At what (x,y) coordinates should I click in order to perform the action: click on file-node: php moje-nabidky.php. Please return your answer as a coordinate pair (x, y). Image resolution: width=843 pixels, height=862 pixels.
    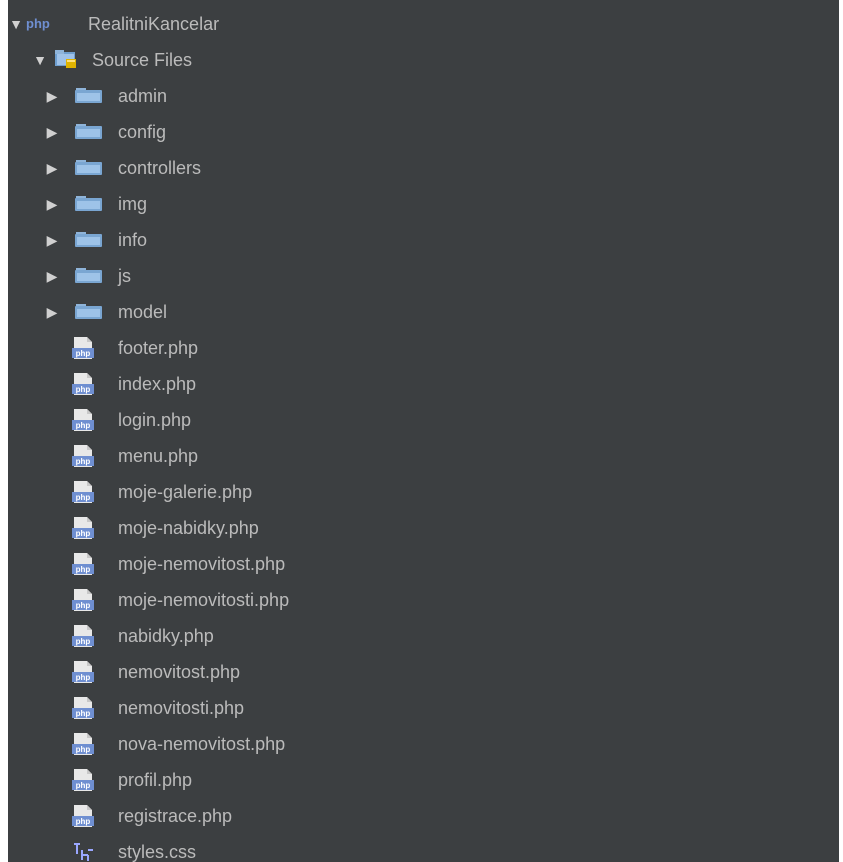
    Looking at the image, I should click on (423, 528).